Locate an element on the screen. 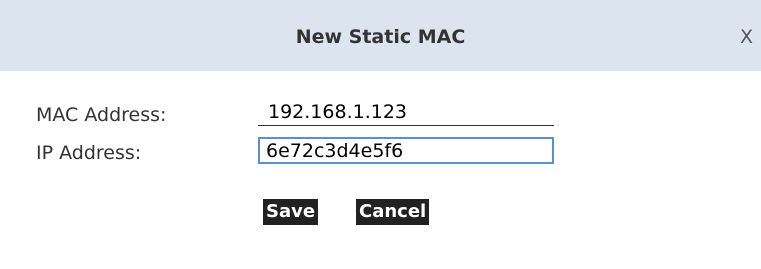  close-icon: X is located at coordinates (746, 37).